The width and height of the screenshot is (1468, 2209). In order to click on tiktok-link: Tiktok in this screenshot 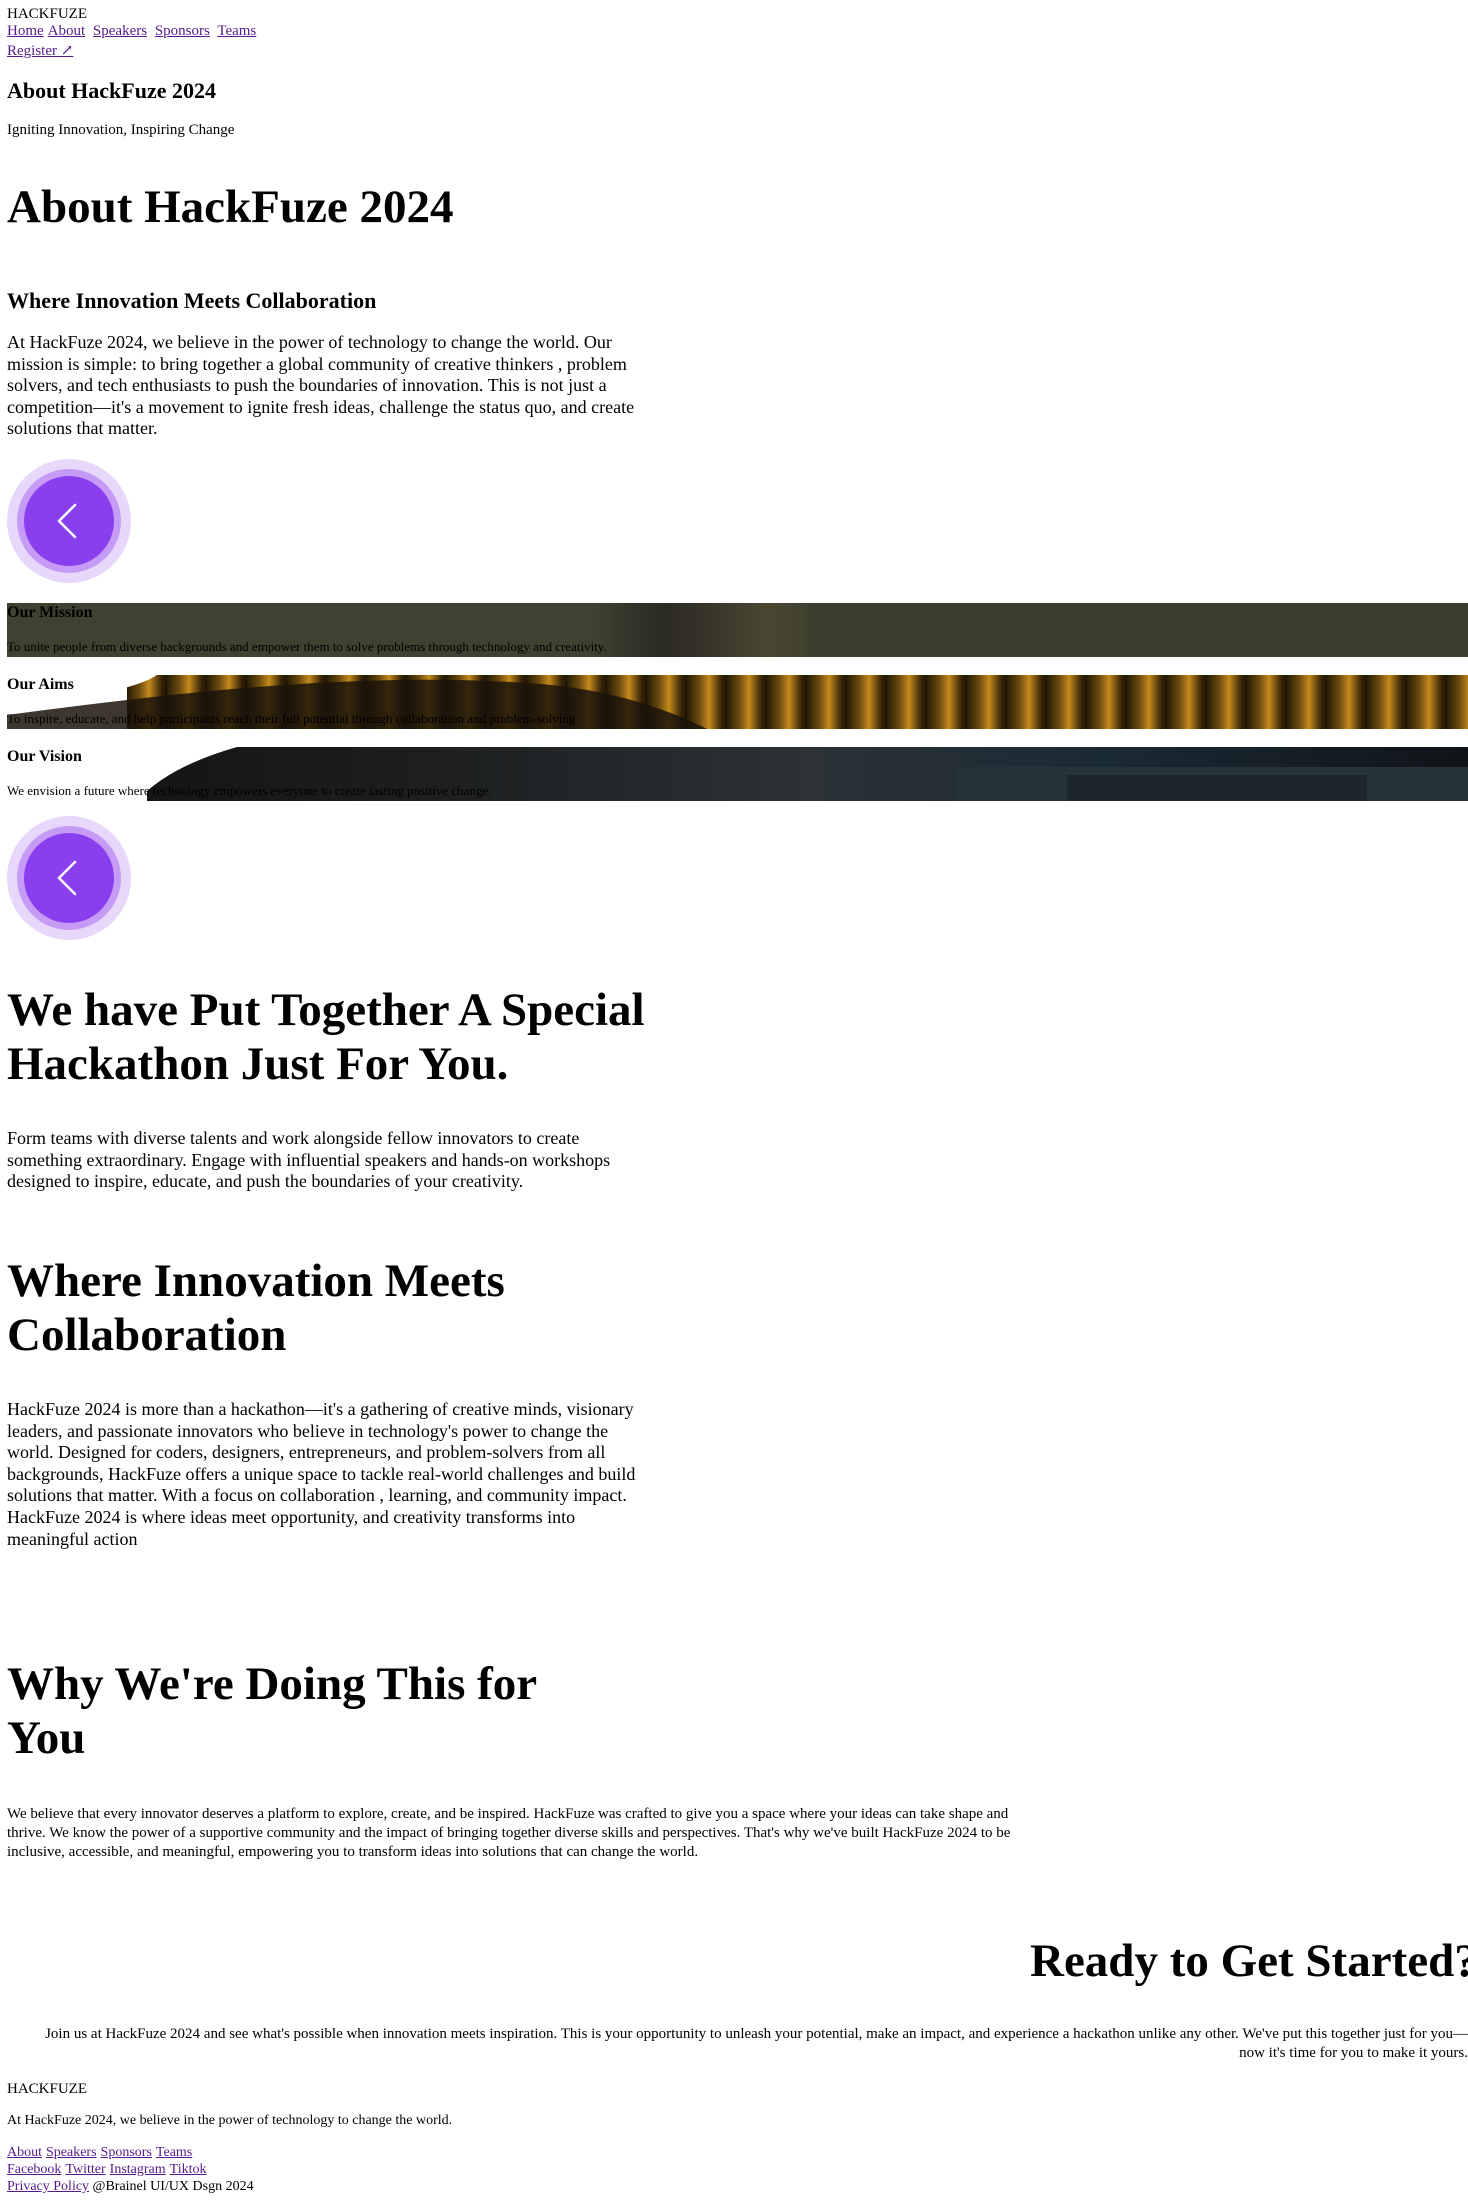, I will do `click(188, 2169)`.